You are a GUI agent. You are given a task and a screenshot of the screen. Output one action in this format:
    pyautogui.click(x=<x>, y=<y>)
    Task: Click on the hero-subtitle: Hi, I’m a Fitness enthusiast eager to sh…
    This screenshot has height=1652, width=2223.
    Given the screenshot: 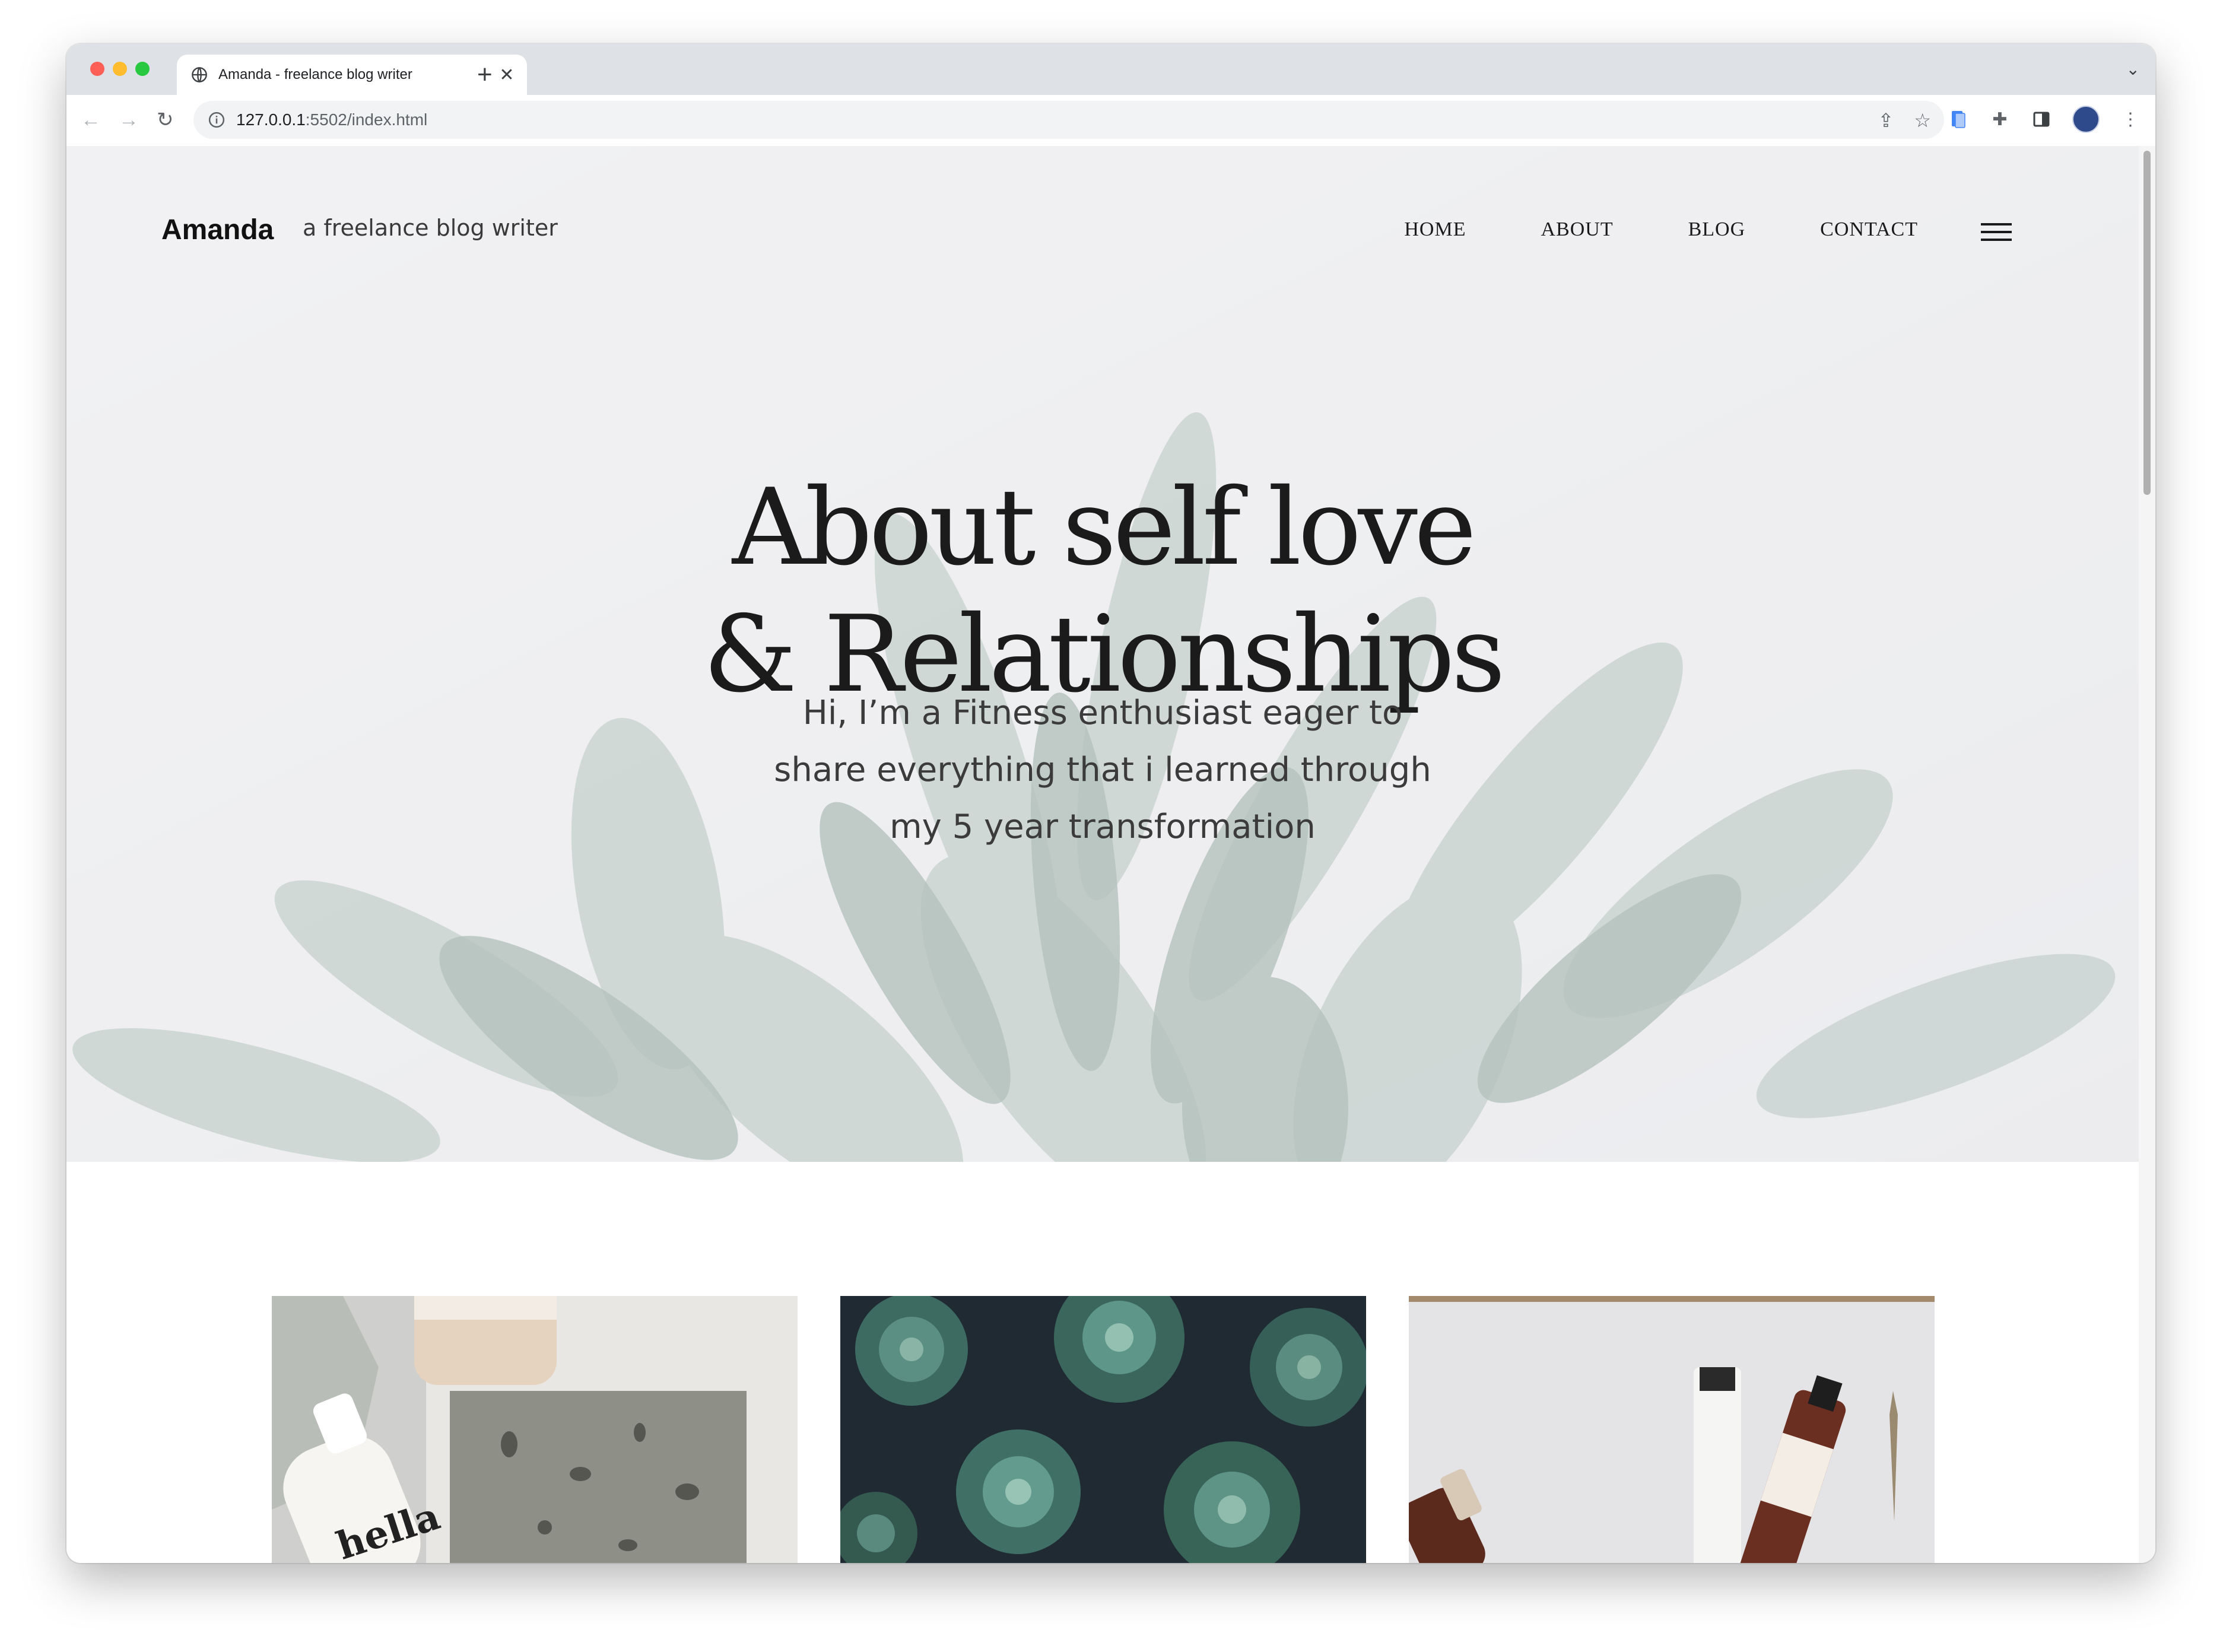 What is the action you would take?
    pyautogui.click(x=1102, y=770)
    